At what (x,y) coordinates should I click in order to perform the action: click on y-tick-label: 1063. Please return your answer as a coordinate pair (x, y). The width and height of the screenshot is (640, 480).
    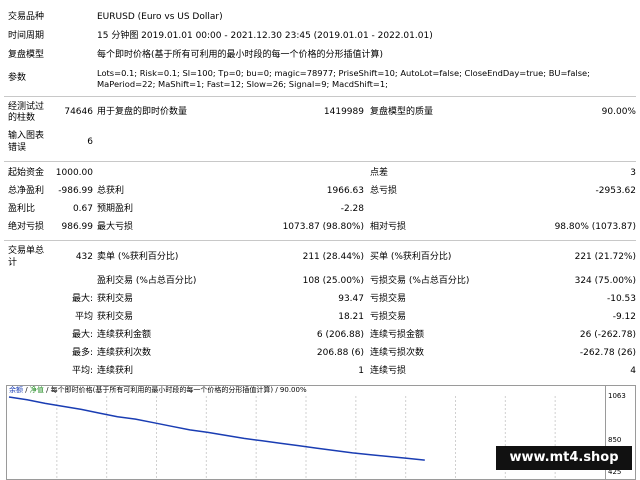
    Looking at the image, I should click on (617, 396).